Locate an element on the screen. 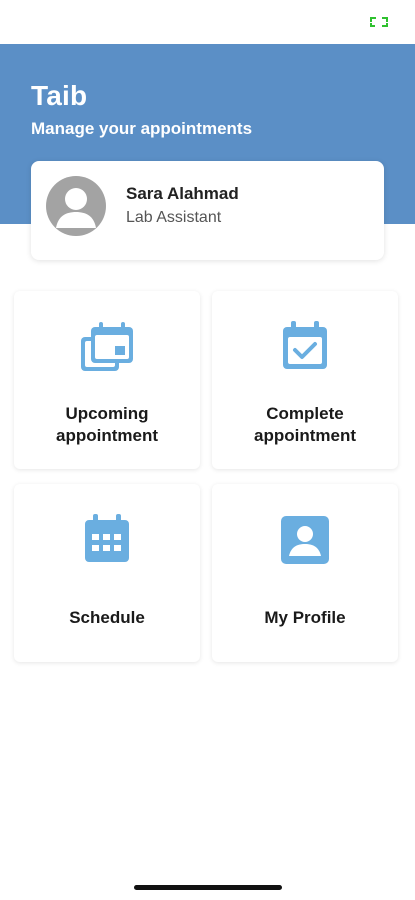 The image size is (415, 900). screen-mirroring-icon is located at coordinates (379, 22).